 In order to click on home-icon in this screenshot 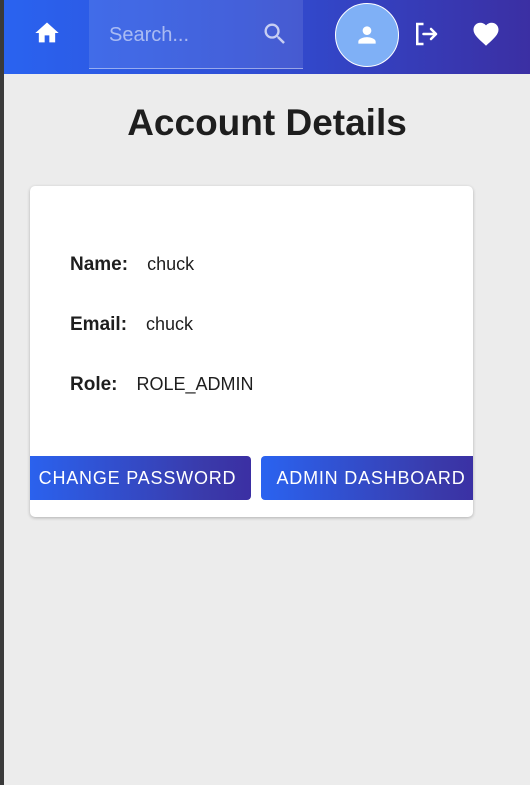, I will do `click(47, 32)`.